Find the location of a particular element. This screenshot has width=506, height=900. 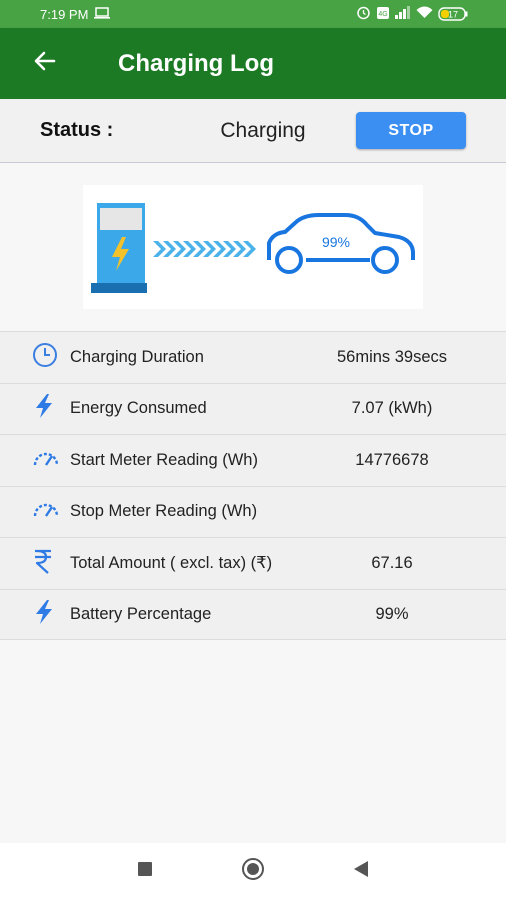

wifi-icon is located at coordinates (424, 14).